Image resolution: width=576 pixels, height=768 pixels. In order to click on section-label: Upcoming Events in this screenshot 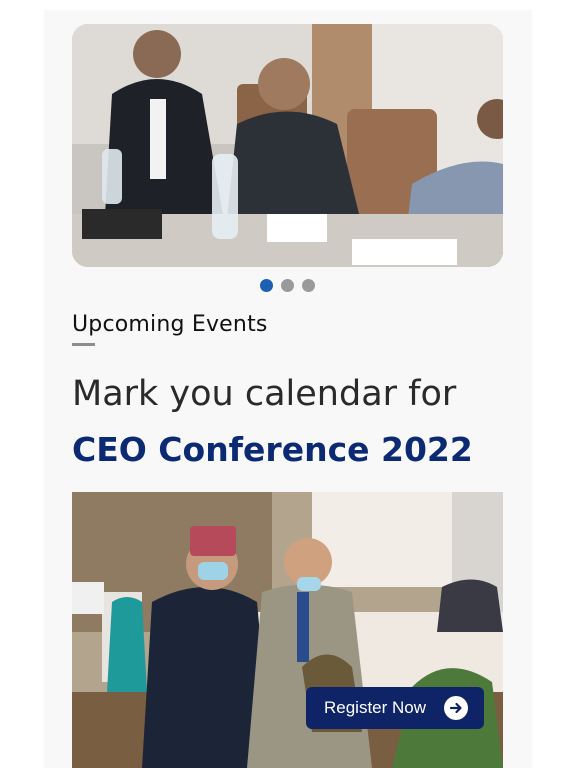, I will do `click(170, 324)`.